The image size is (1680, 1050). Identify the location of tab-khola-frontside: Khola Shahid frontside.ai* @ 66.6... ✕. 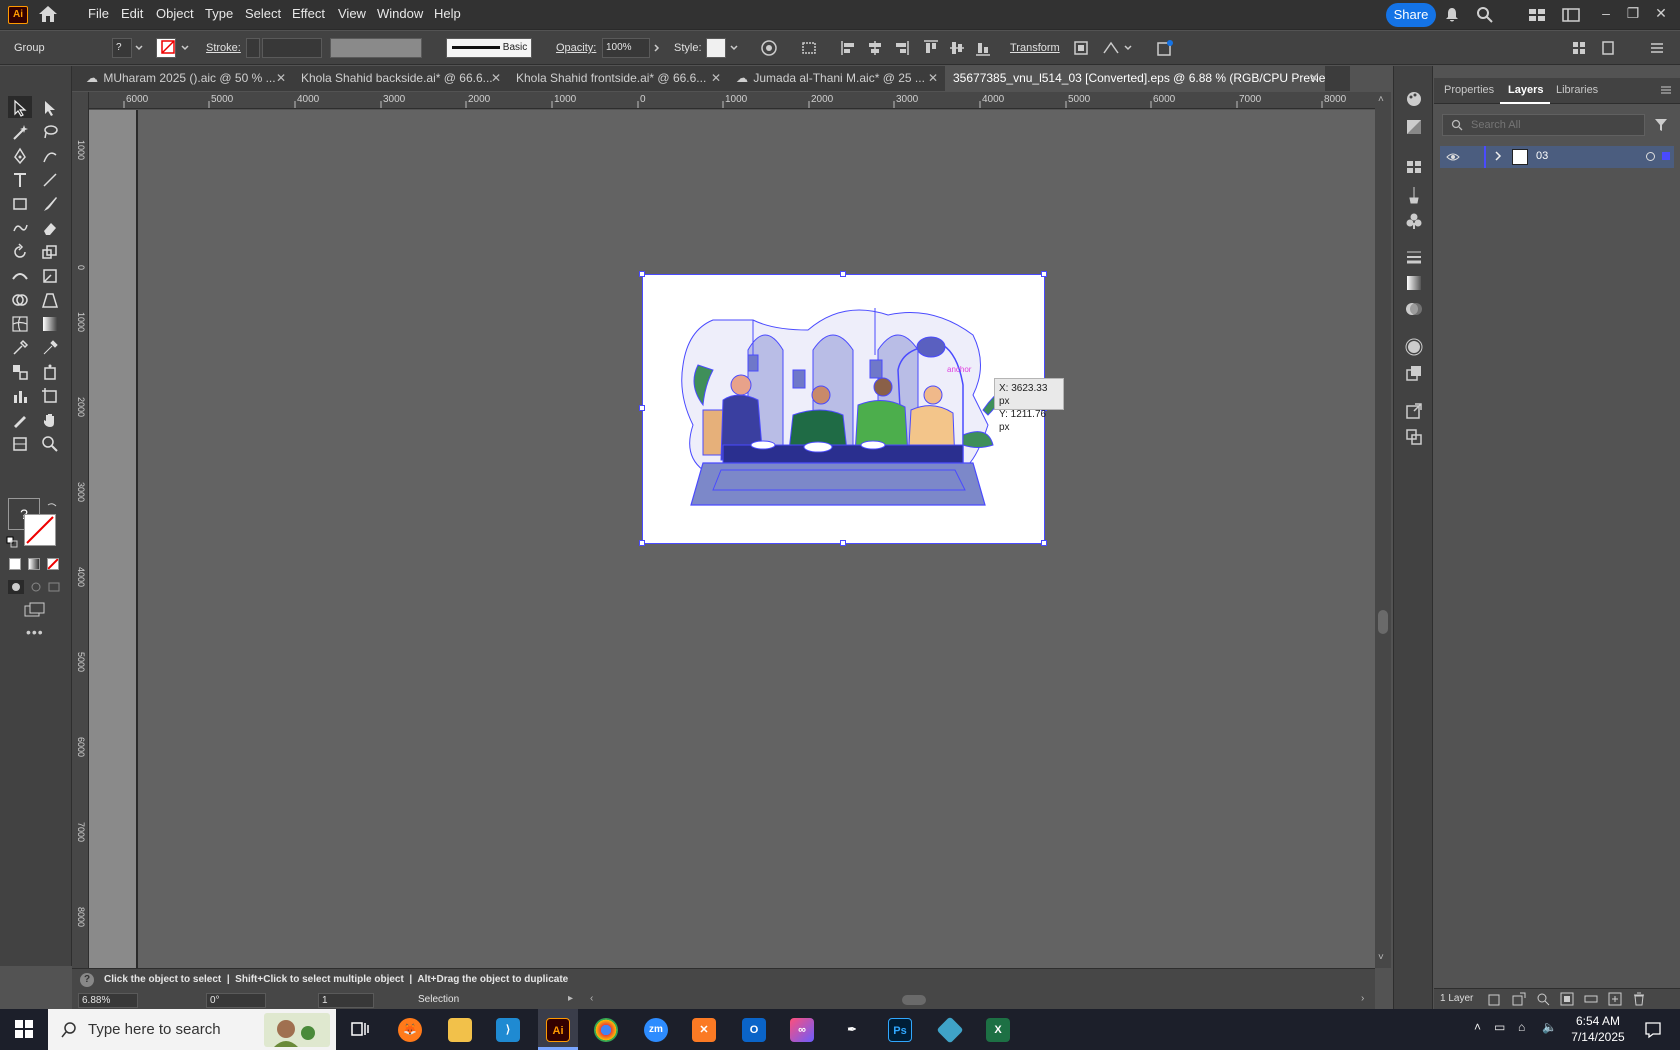
(617, 78).